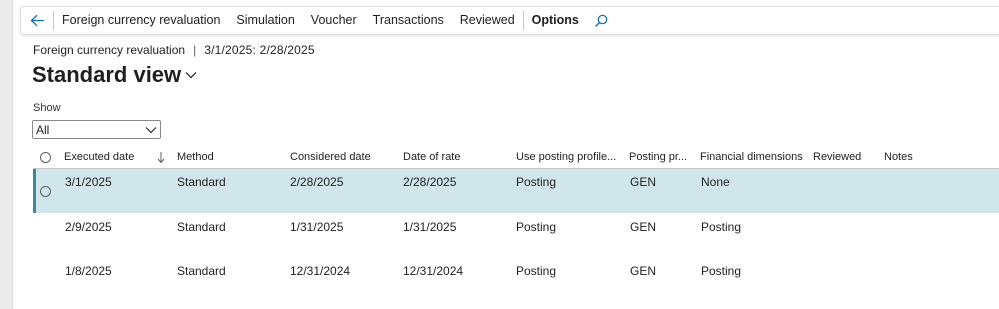 This screenshot has height=309, width=999. I want to click on cell-financial-dimensions: None, so click(715, 182).